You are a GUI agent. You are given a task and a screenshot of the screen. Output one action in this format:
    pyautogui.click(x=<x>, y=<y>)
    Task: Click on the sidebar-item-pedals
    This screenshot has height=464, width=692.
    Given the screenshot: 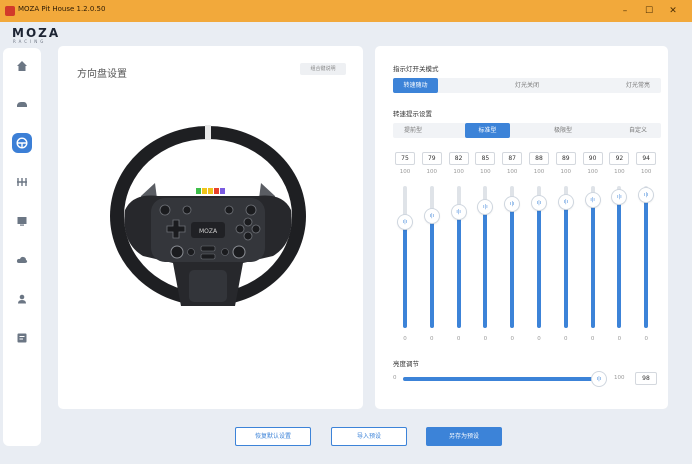 What is the action you would take?
    pyautogui.click(x=22, y=182)
    